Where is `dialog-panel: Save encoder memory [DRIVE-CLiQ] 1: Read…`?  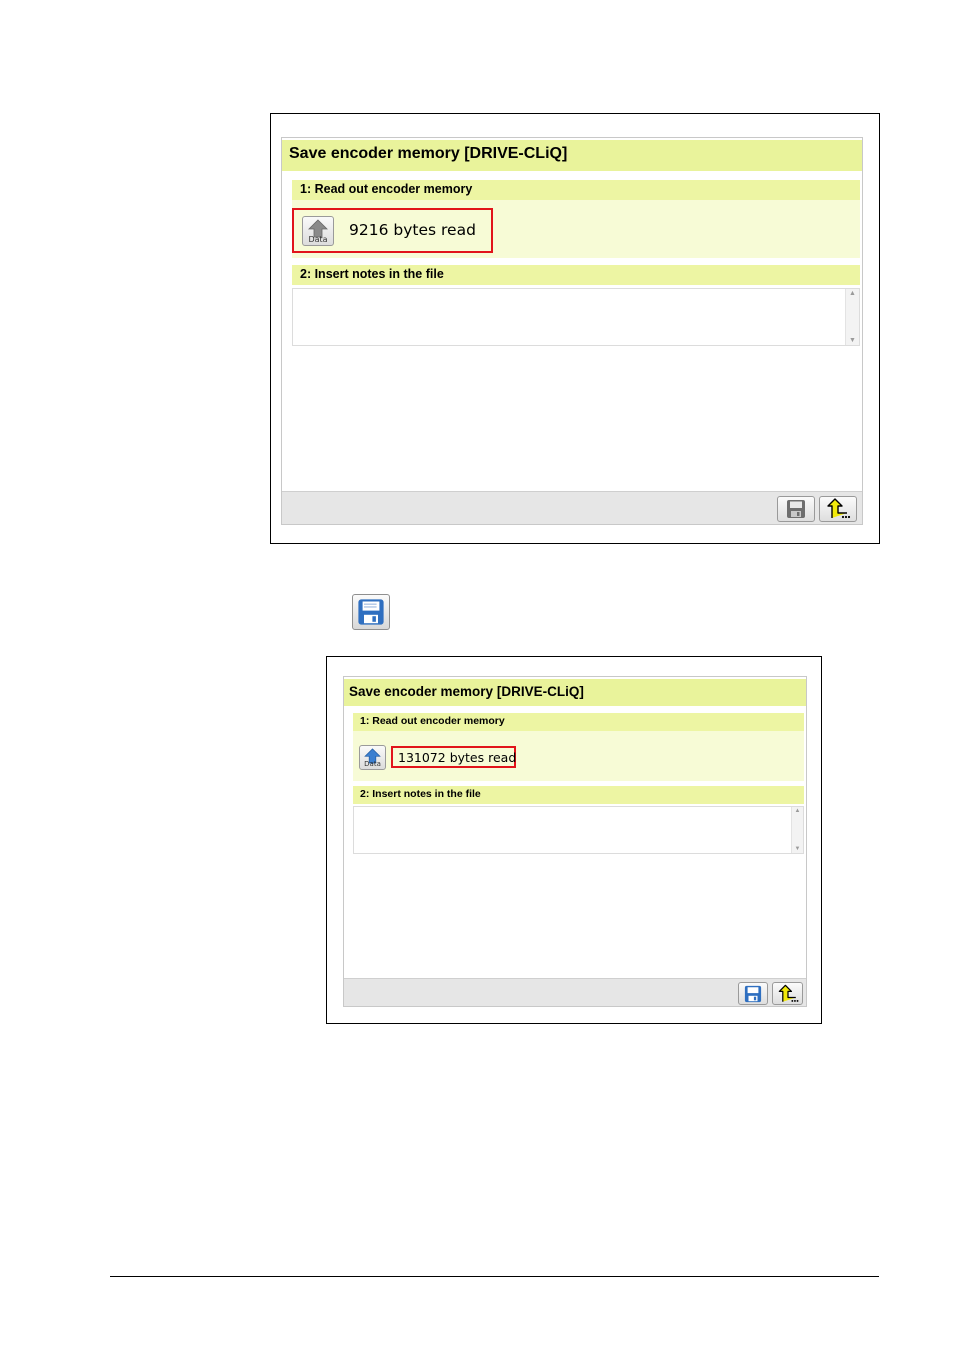
dialog-panel: Save encoder memory [DRIVE-CLiQ] 1: Read… is located at coordinates (575, 841).